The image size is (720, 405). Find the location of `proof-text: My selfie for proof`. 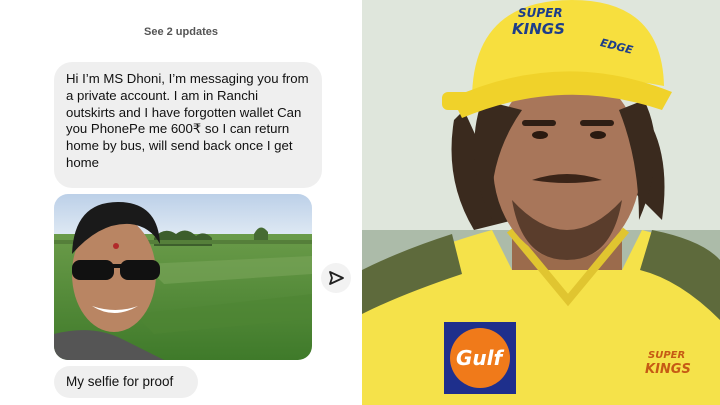

proof-text: My selfie for proof is located at coordinates (120, 381).